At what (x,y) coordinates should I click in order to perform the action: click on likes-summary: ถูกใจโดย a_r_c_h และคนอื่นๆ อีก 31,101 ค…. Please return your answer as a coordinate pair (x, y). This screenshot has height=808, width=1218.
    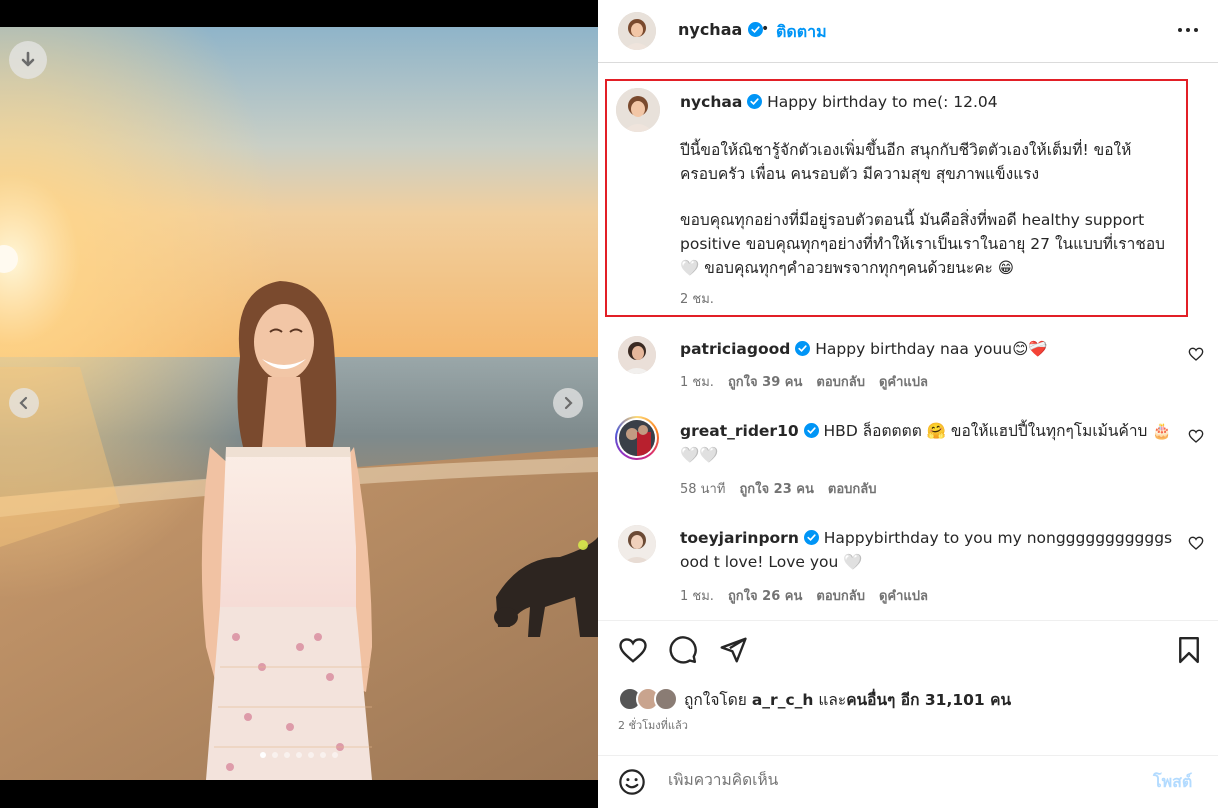
    Looking at the image, I should click on (814, 699).